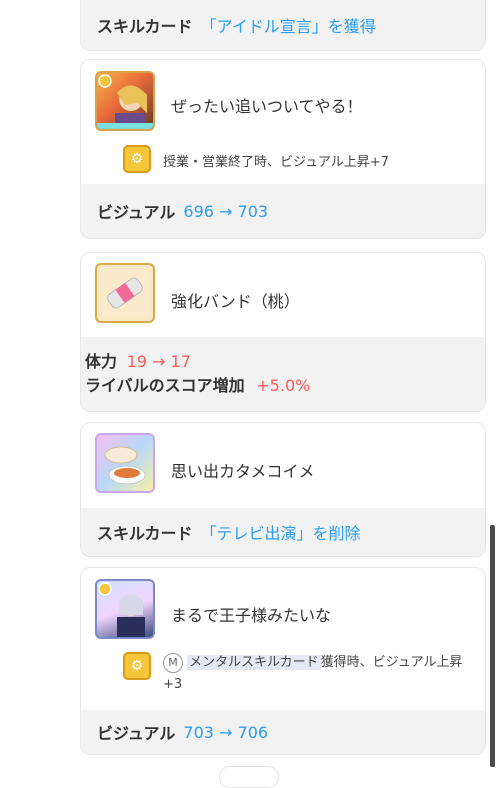 This screenshot has width=496, height=788. Describe the element at coordinates (249, 777) in the screenshot. I see `bottom-scroll-handle` at that location.